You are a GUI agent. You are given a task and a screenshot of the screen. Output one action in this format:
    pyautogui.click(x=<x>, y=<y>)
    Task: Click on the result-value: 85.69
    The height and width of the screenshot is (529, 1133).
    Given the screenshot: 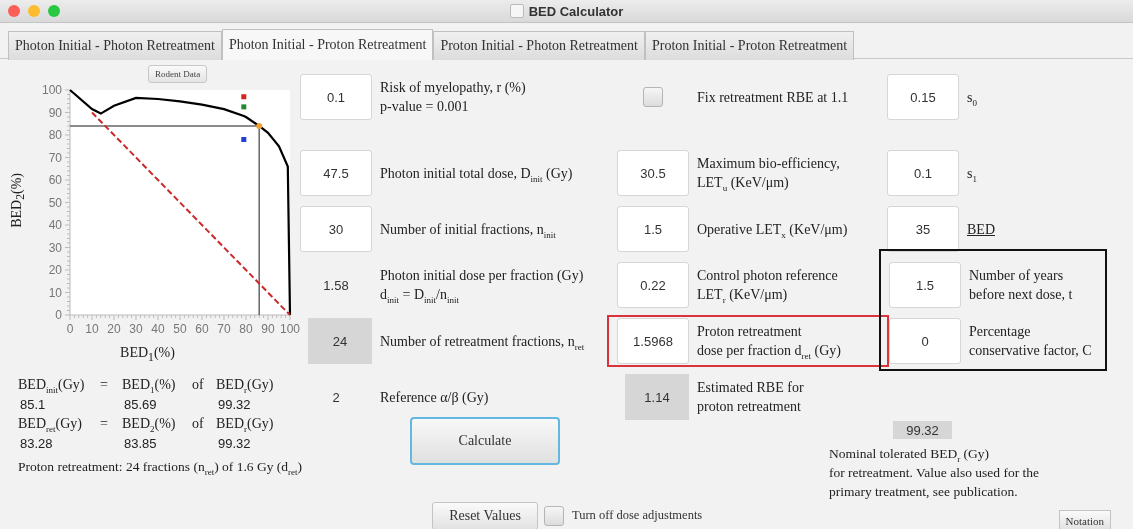 What is the action you would take?
    pyautogui.click(x=140, y=404)
    